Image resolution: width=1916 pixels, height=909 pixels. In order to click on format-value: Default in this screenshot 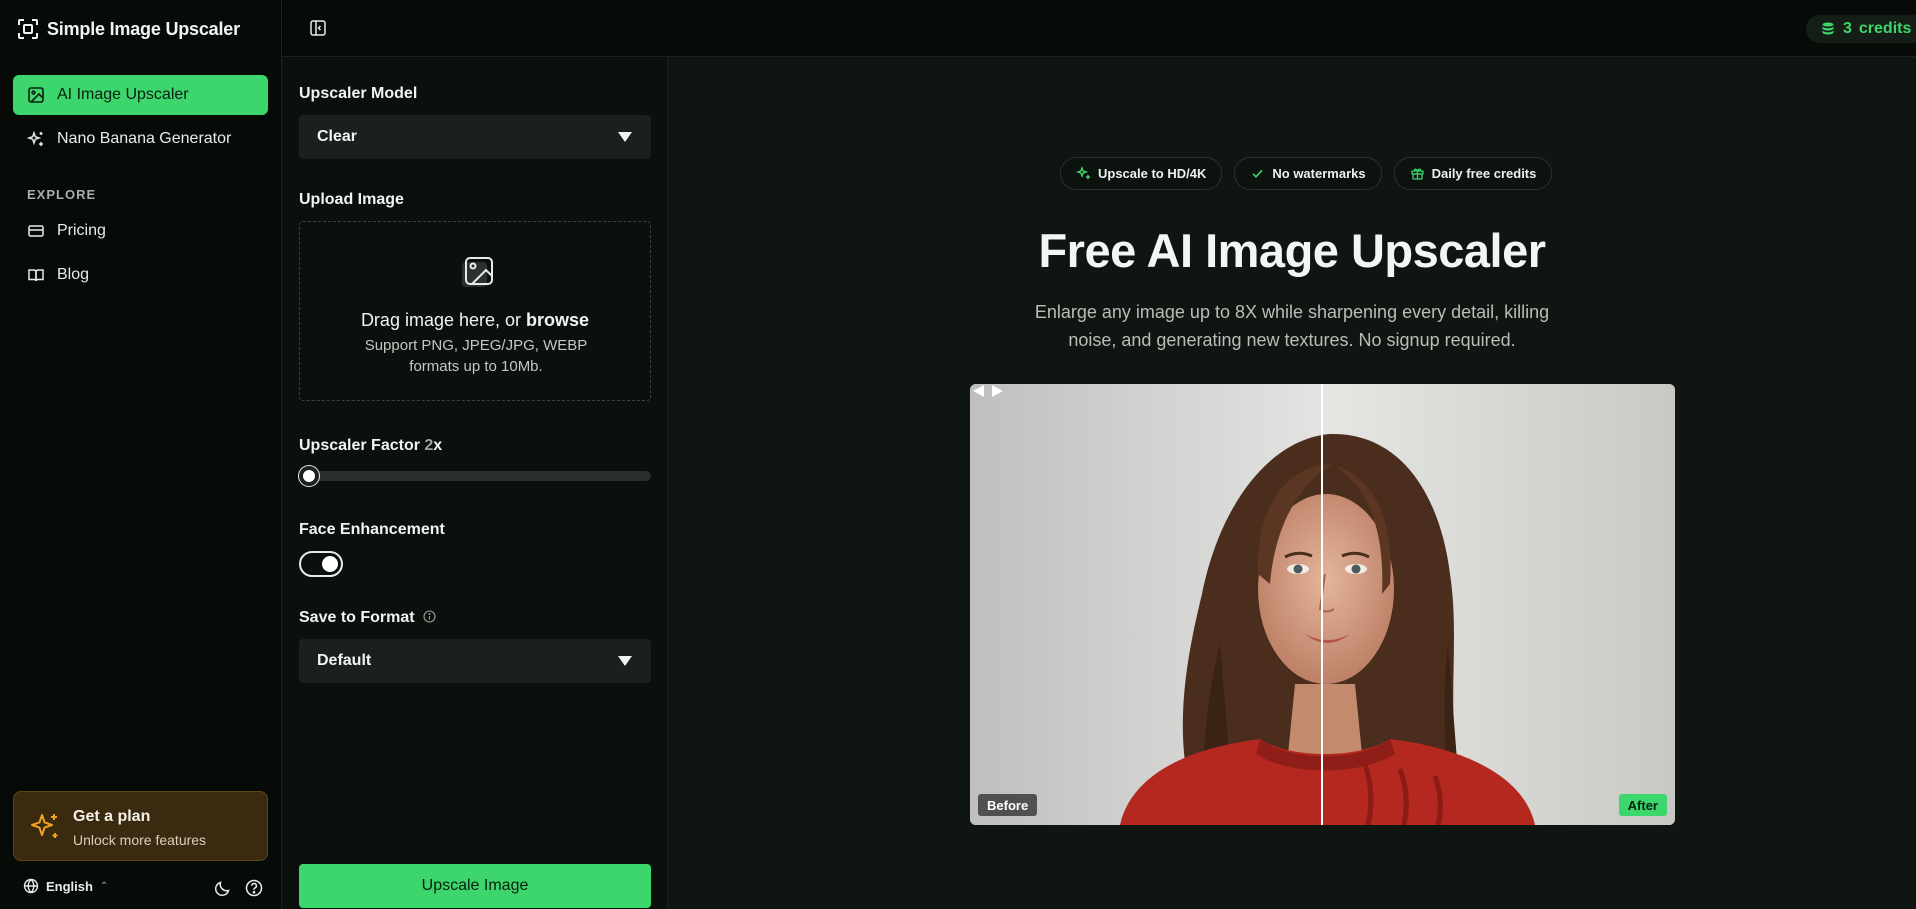, I will do `click(344, 660)`.